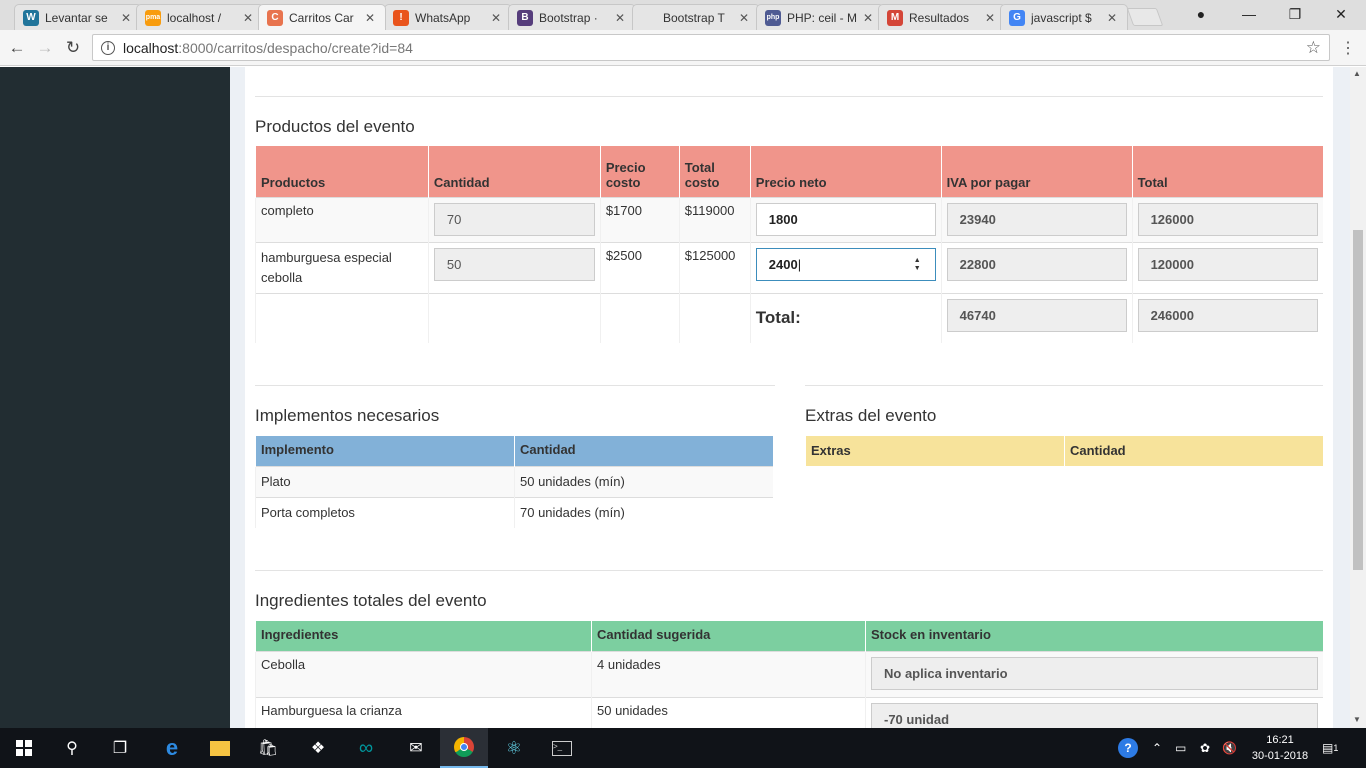  What do you see at coordinates (1157, 748) in the screenshot?
I see `tray-chevron-icon: ⌃` at bounding box center [1157, 748].